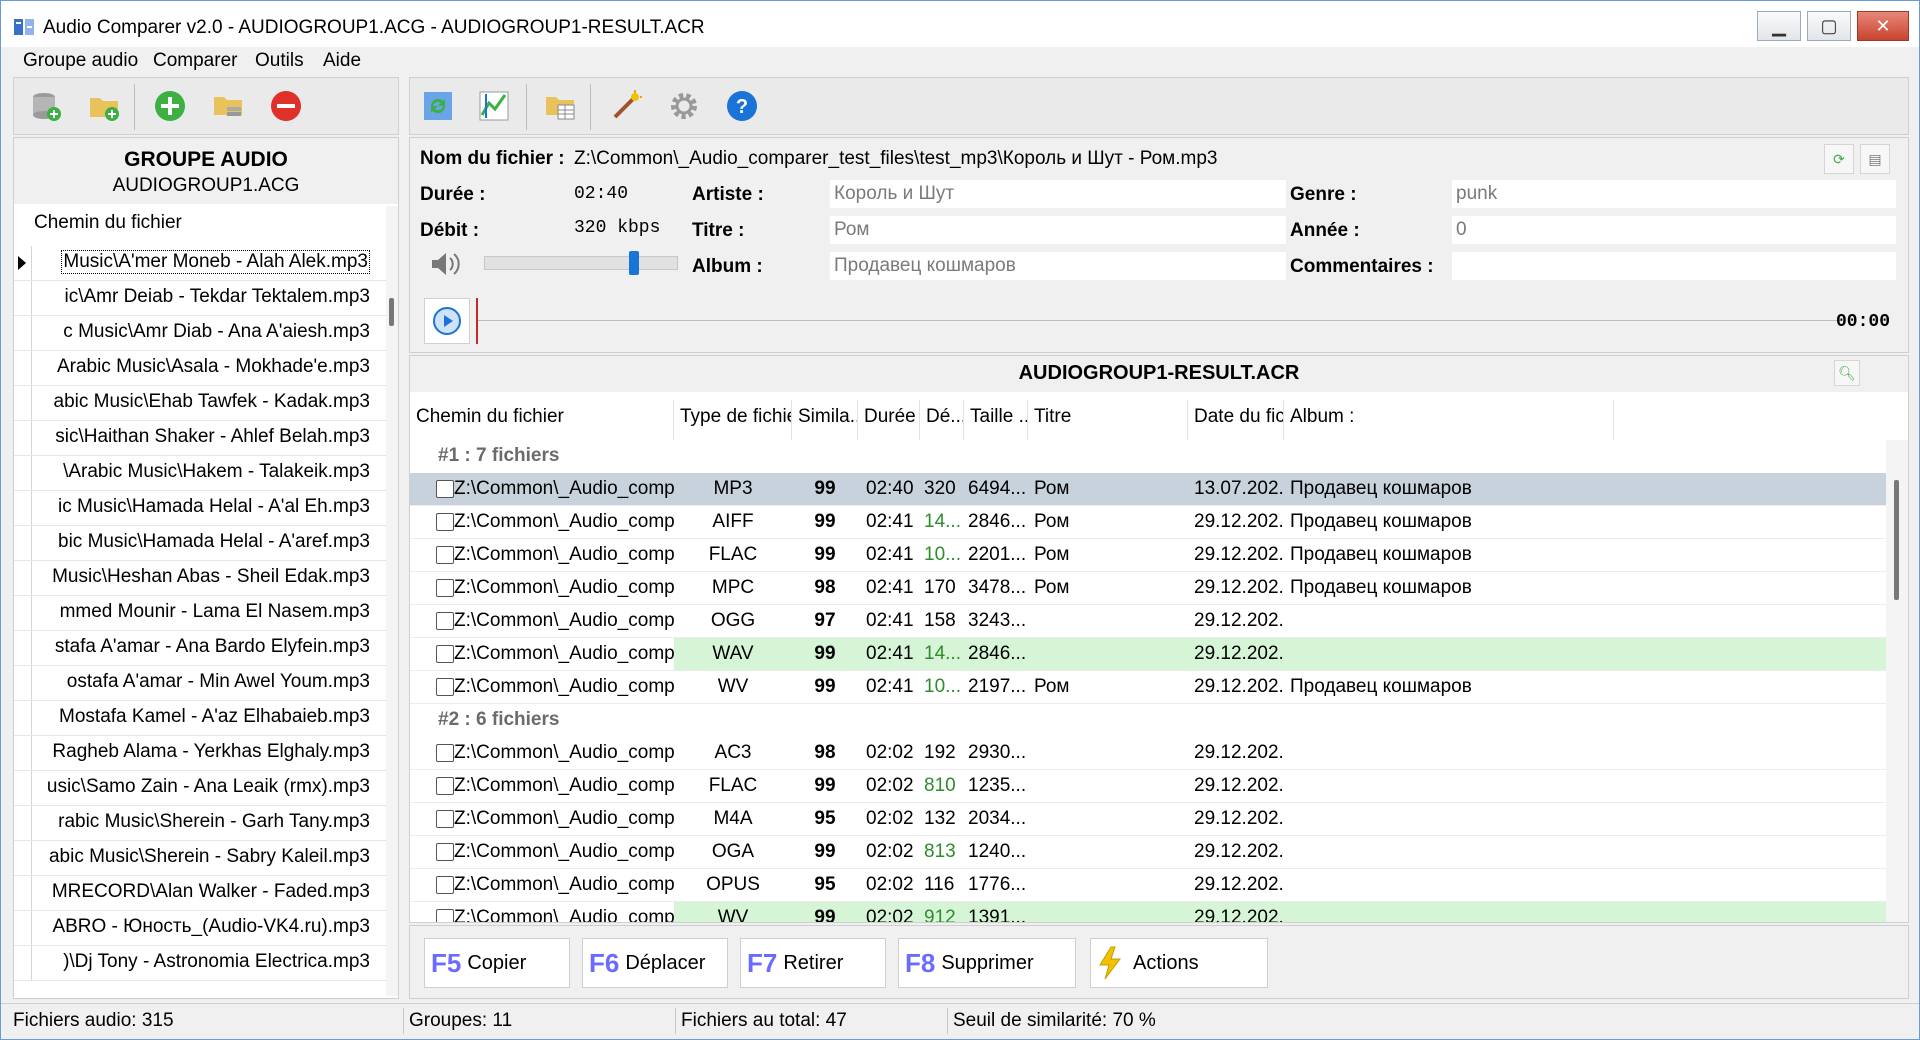 The image size is (1920, 1040). I want to click on menu-aide: Aide, so click(342, 61).